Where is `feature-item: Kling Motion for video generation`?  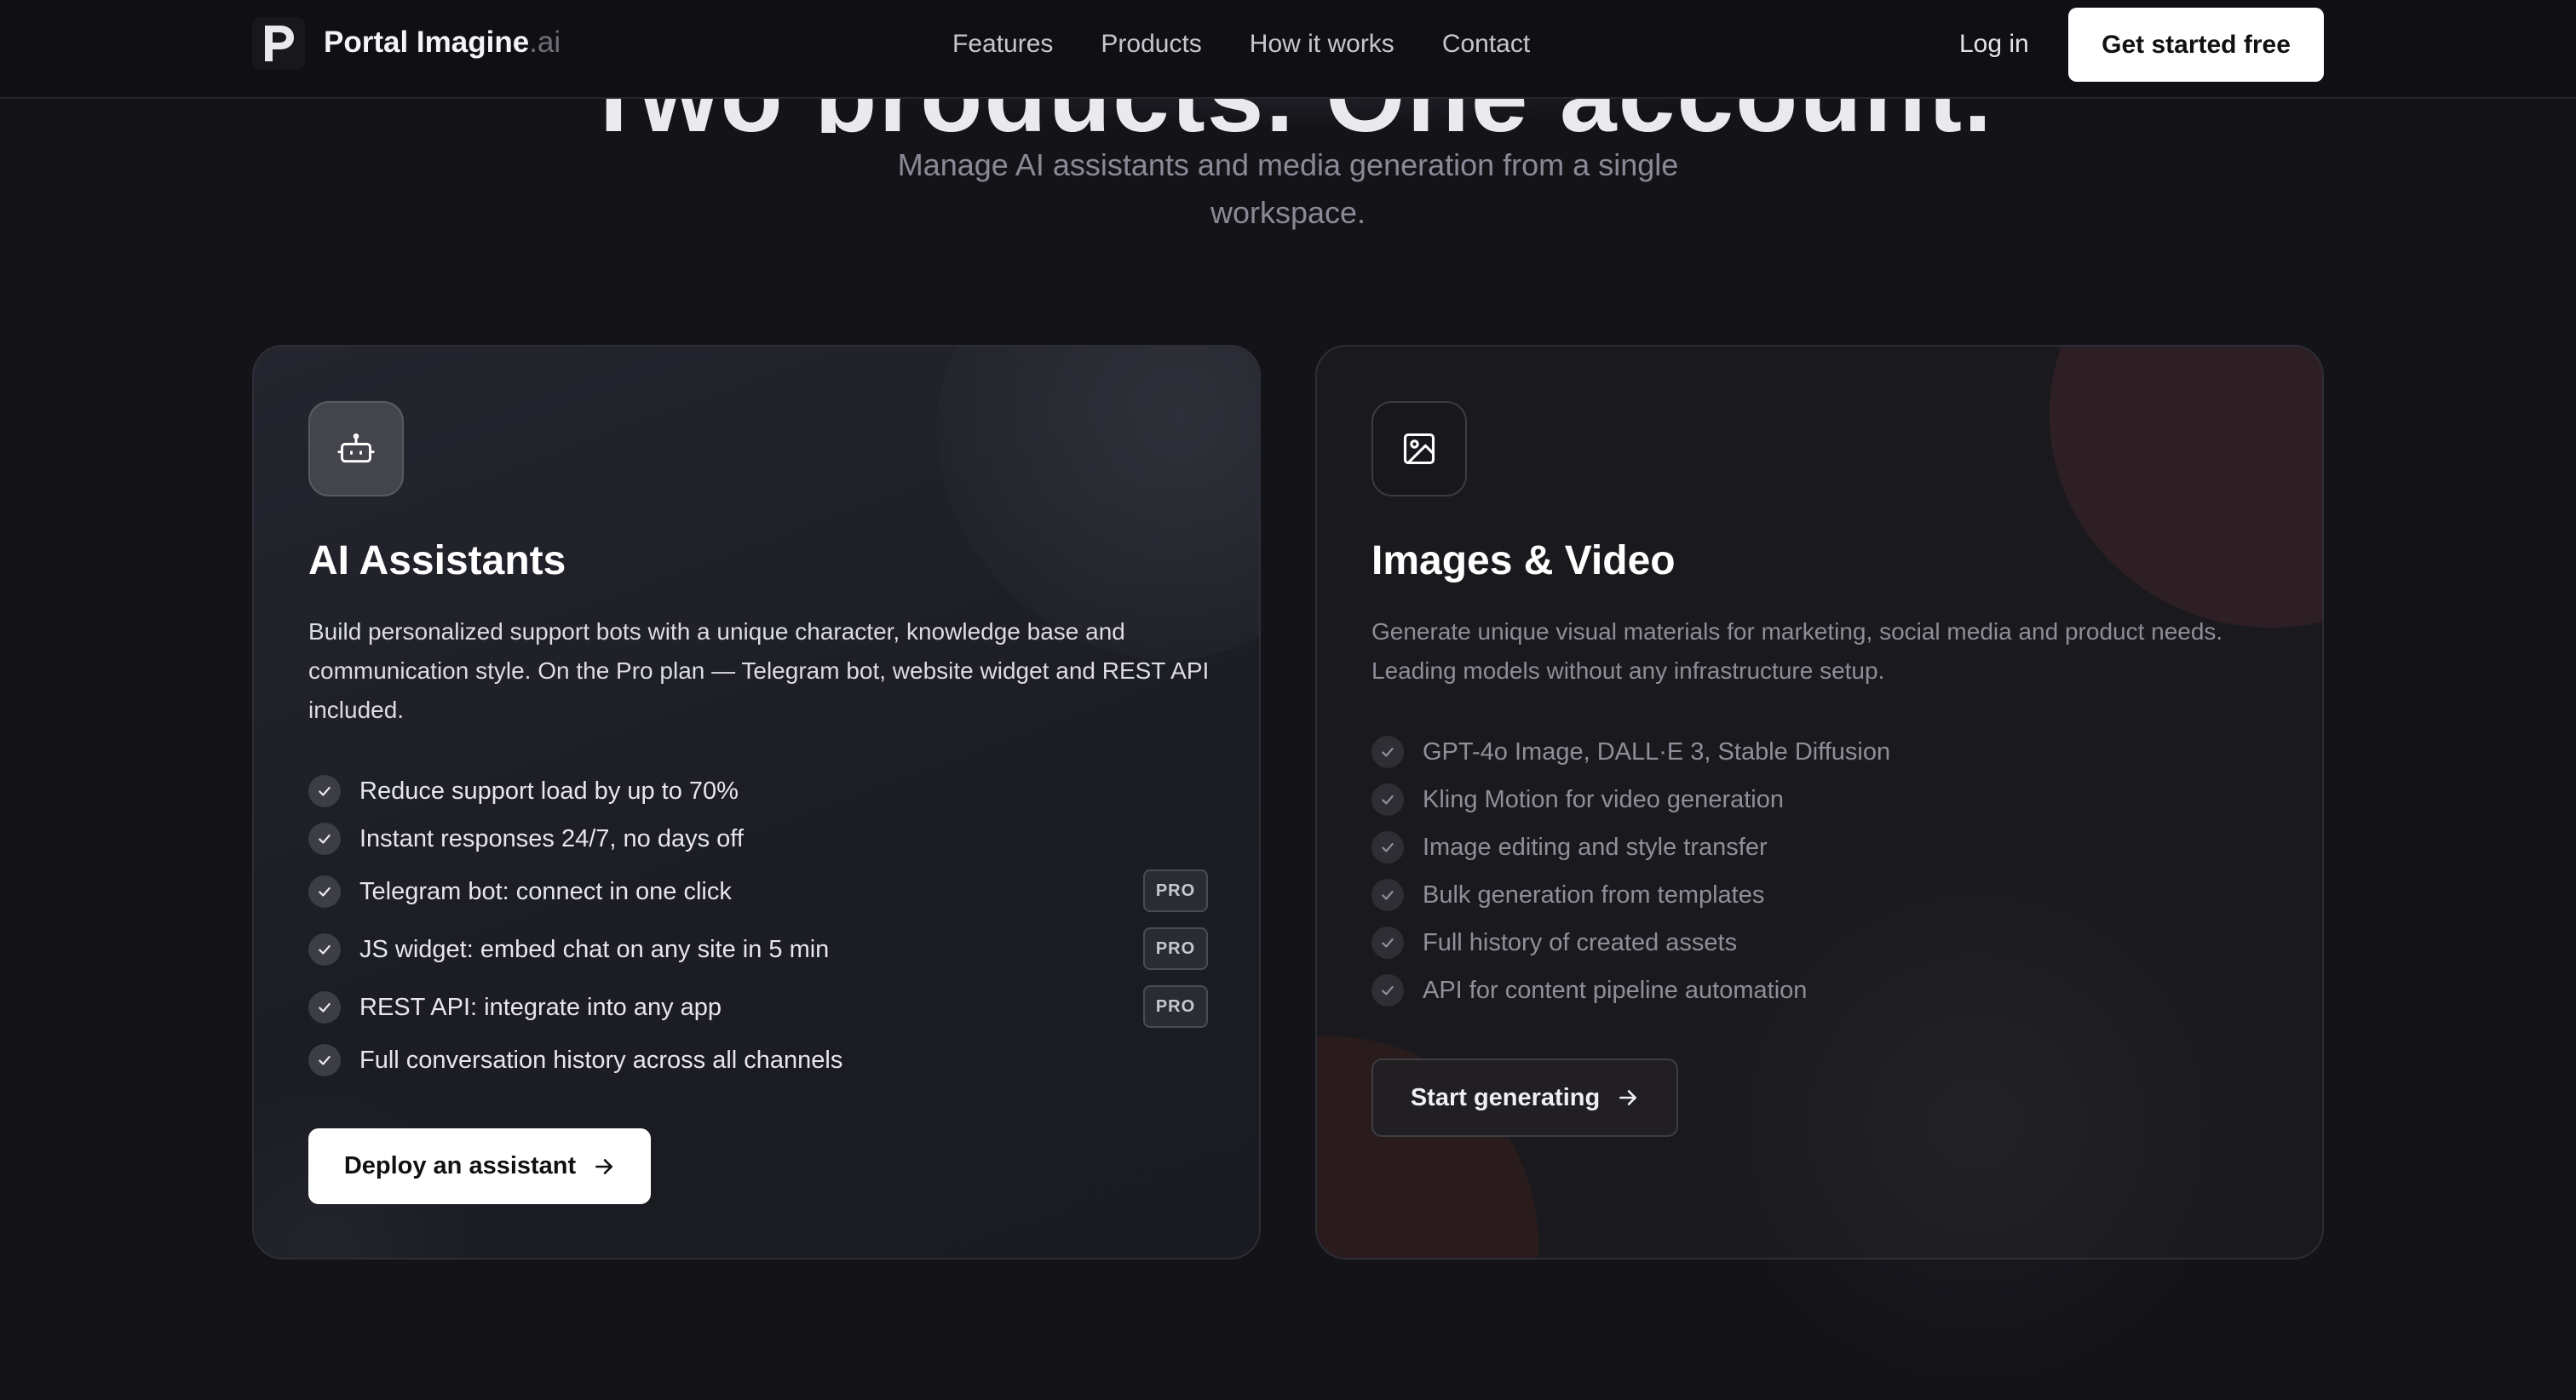
feature-item: Kling Motion for video generation is located at coordinates (1821, 799).